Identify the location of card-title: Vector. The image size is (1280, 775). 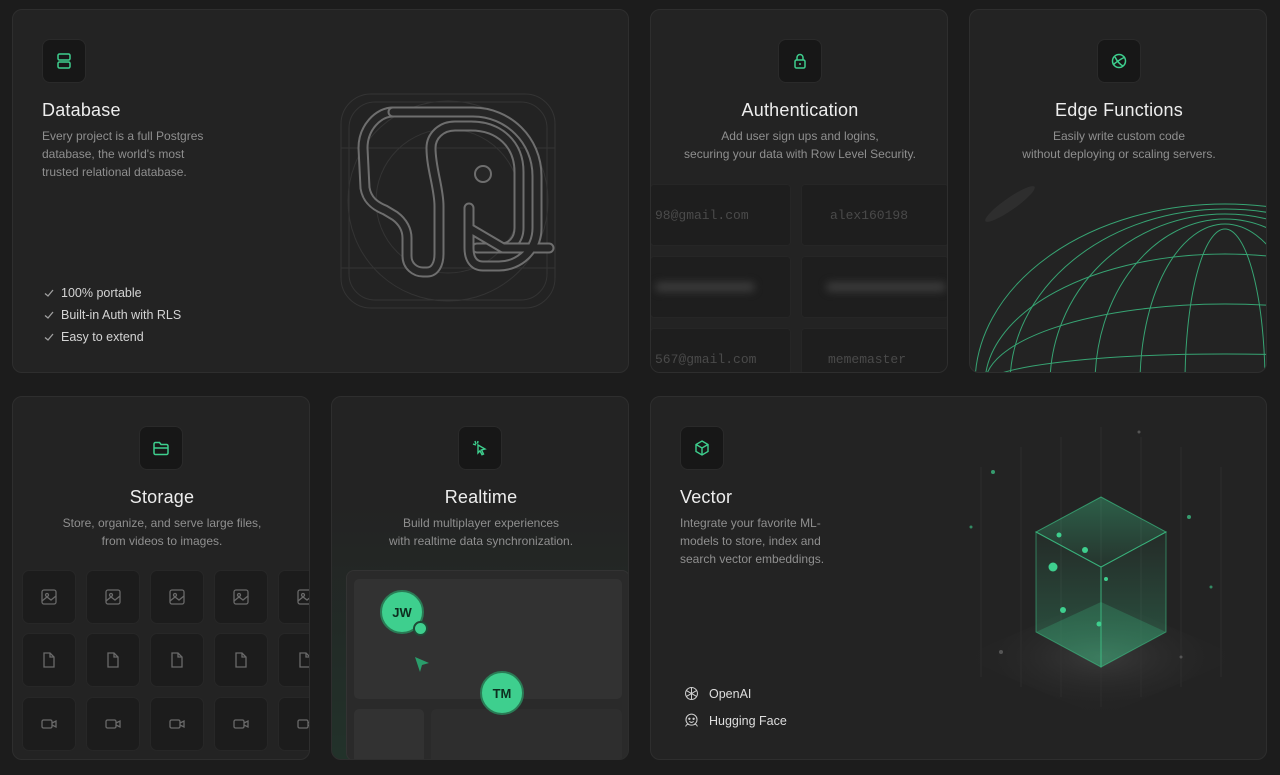
(706, 497).